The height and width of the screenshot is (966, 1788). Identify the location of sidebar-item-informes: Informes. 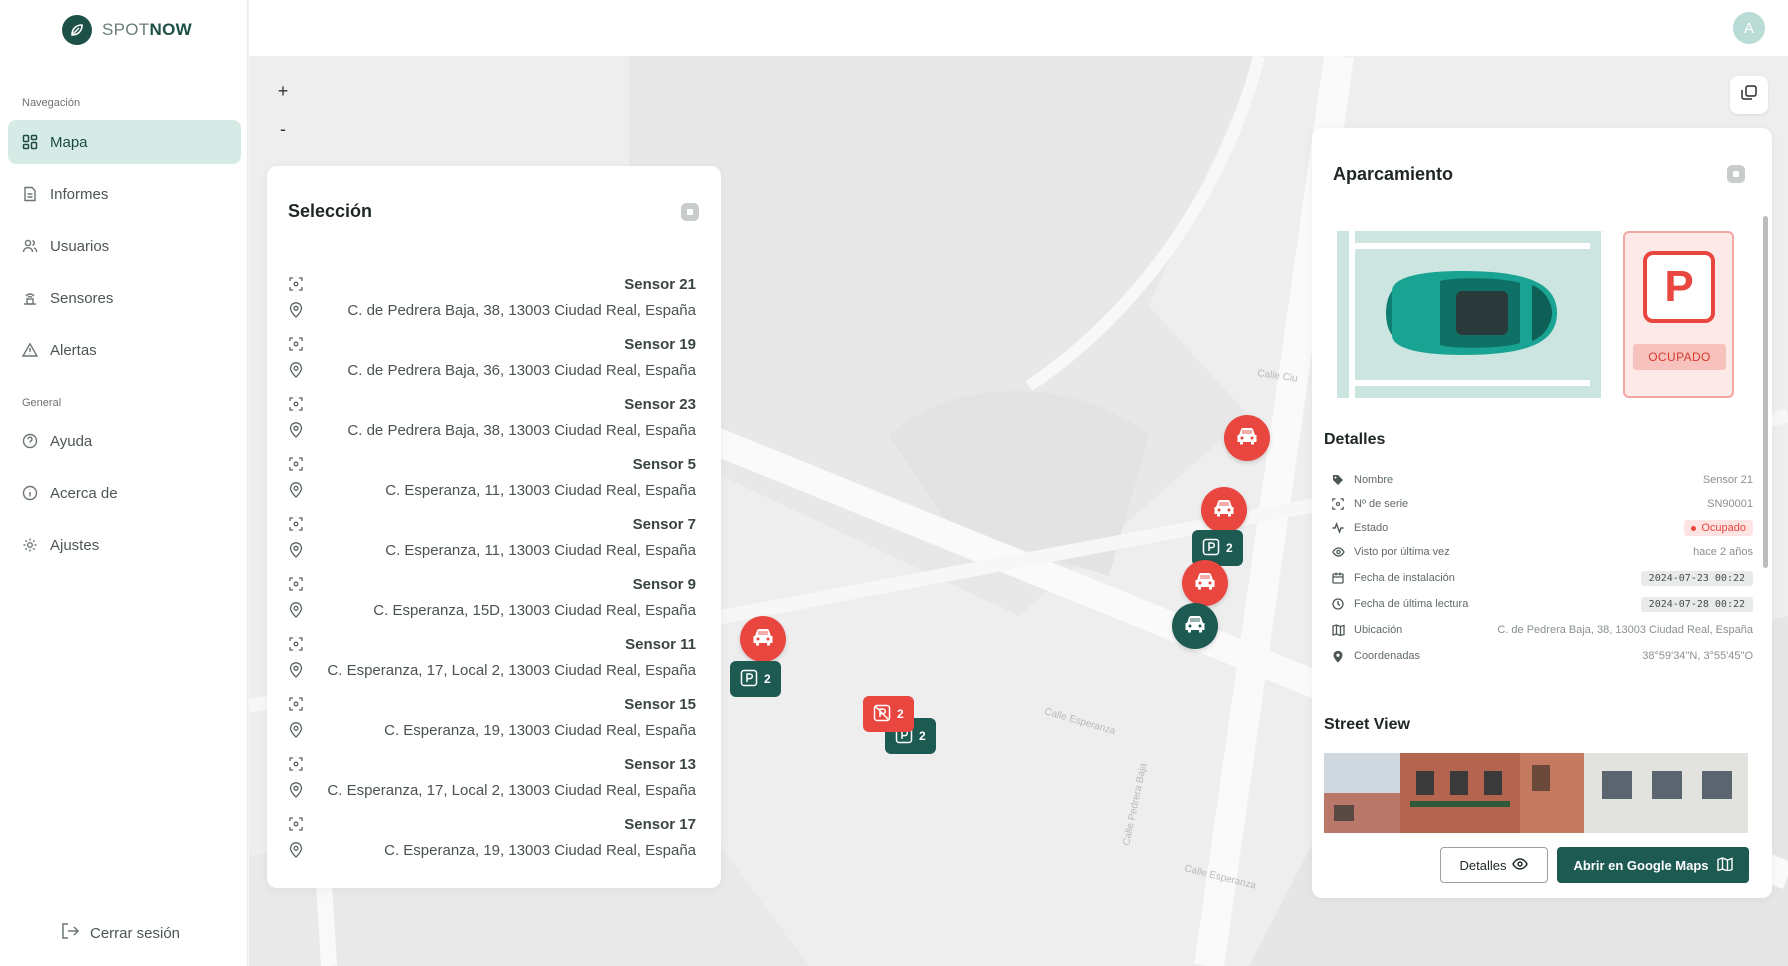
(124, 194).